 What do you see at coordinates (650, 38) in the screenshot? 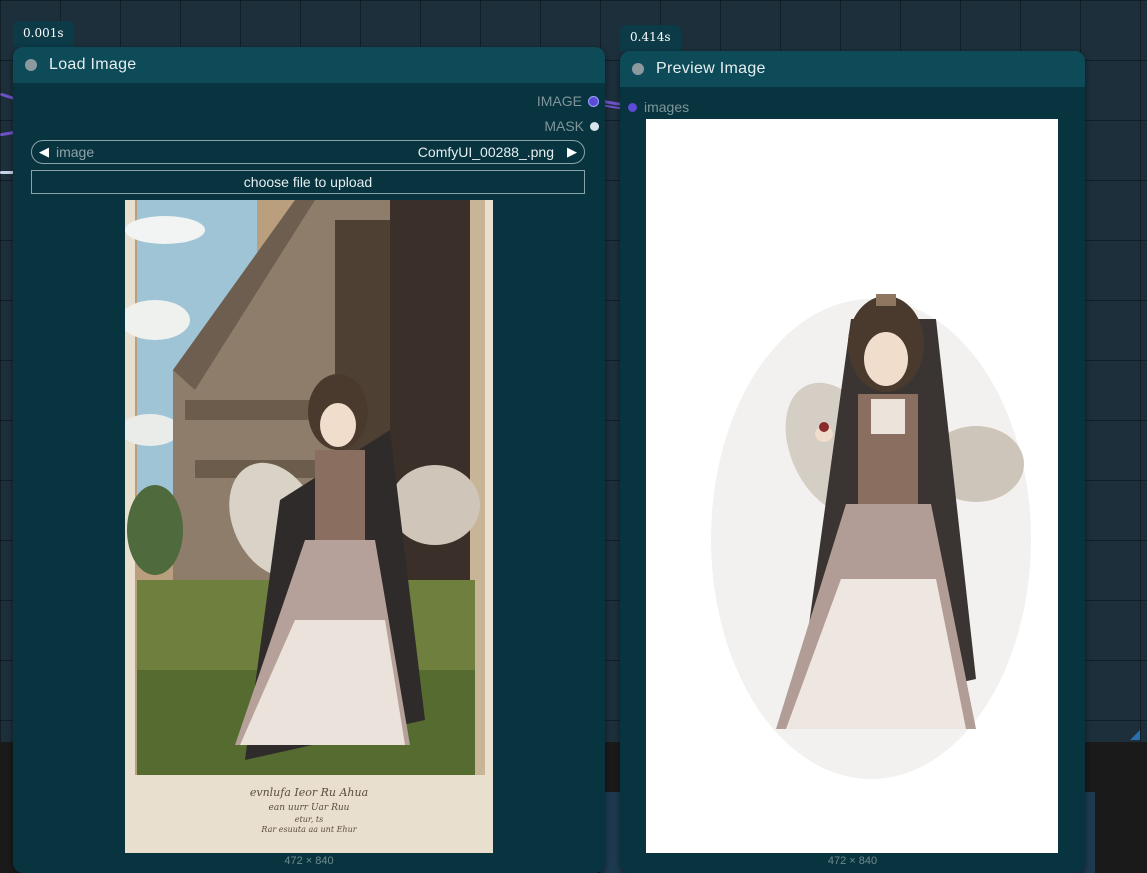
I see `preview-node-timing-badge: 0.414s` at bounding box center [650, 38].